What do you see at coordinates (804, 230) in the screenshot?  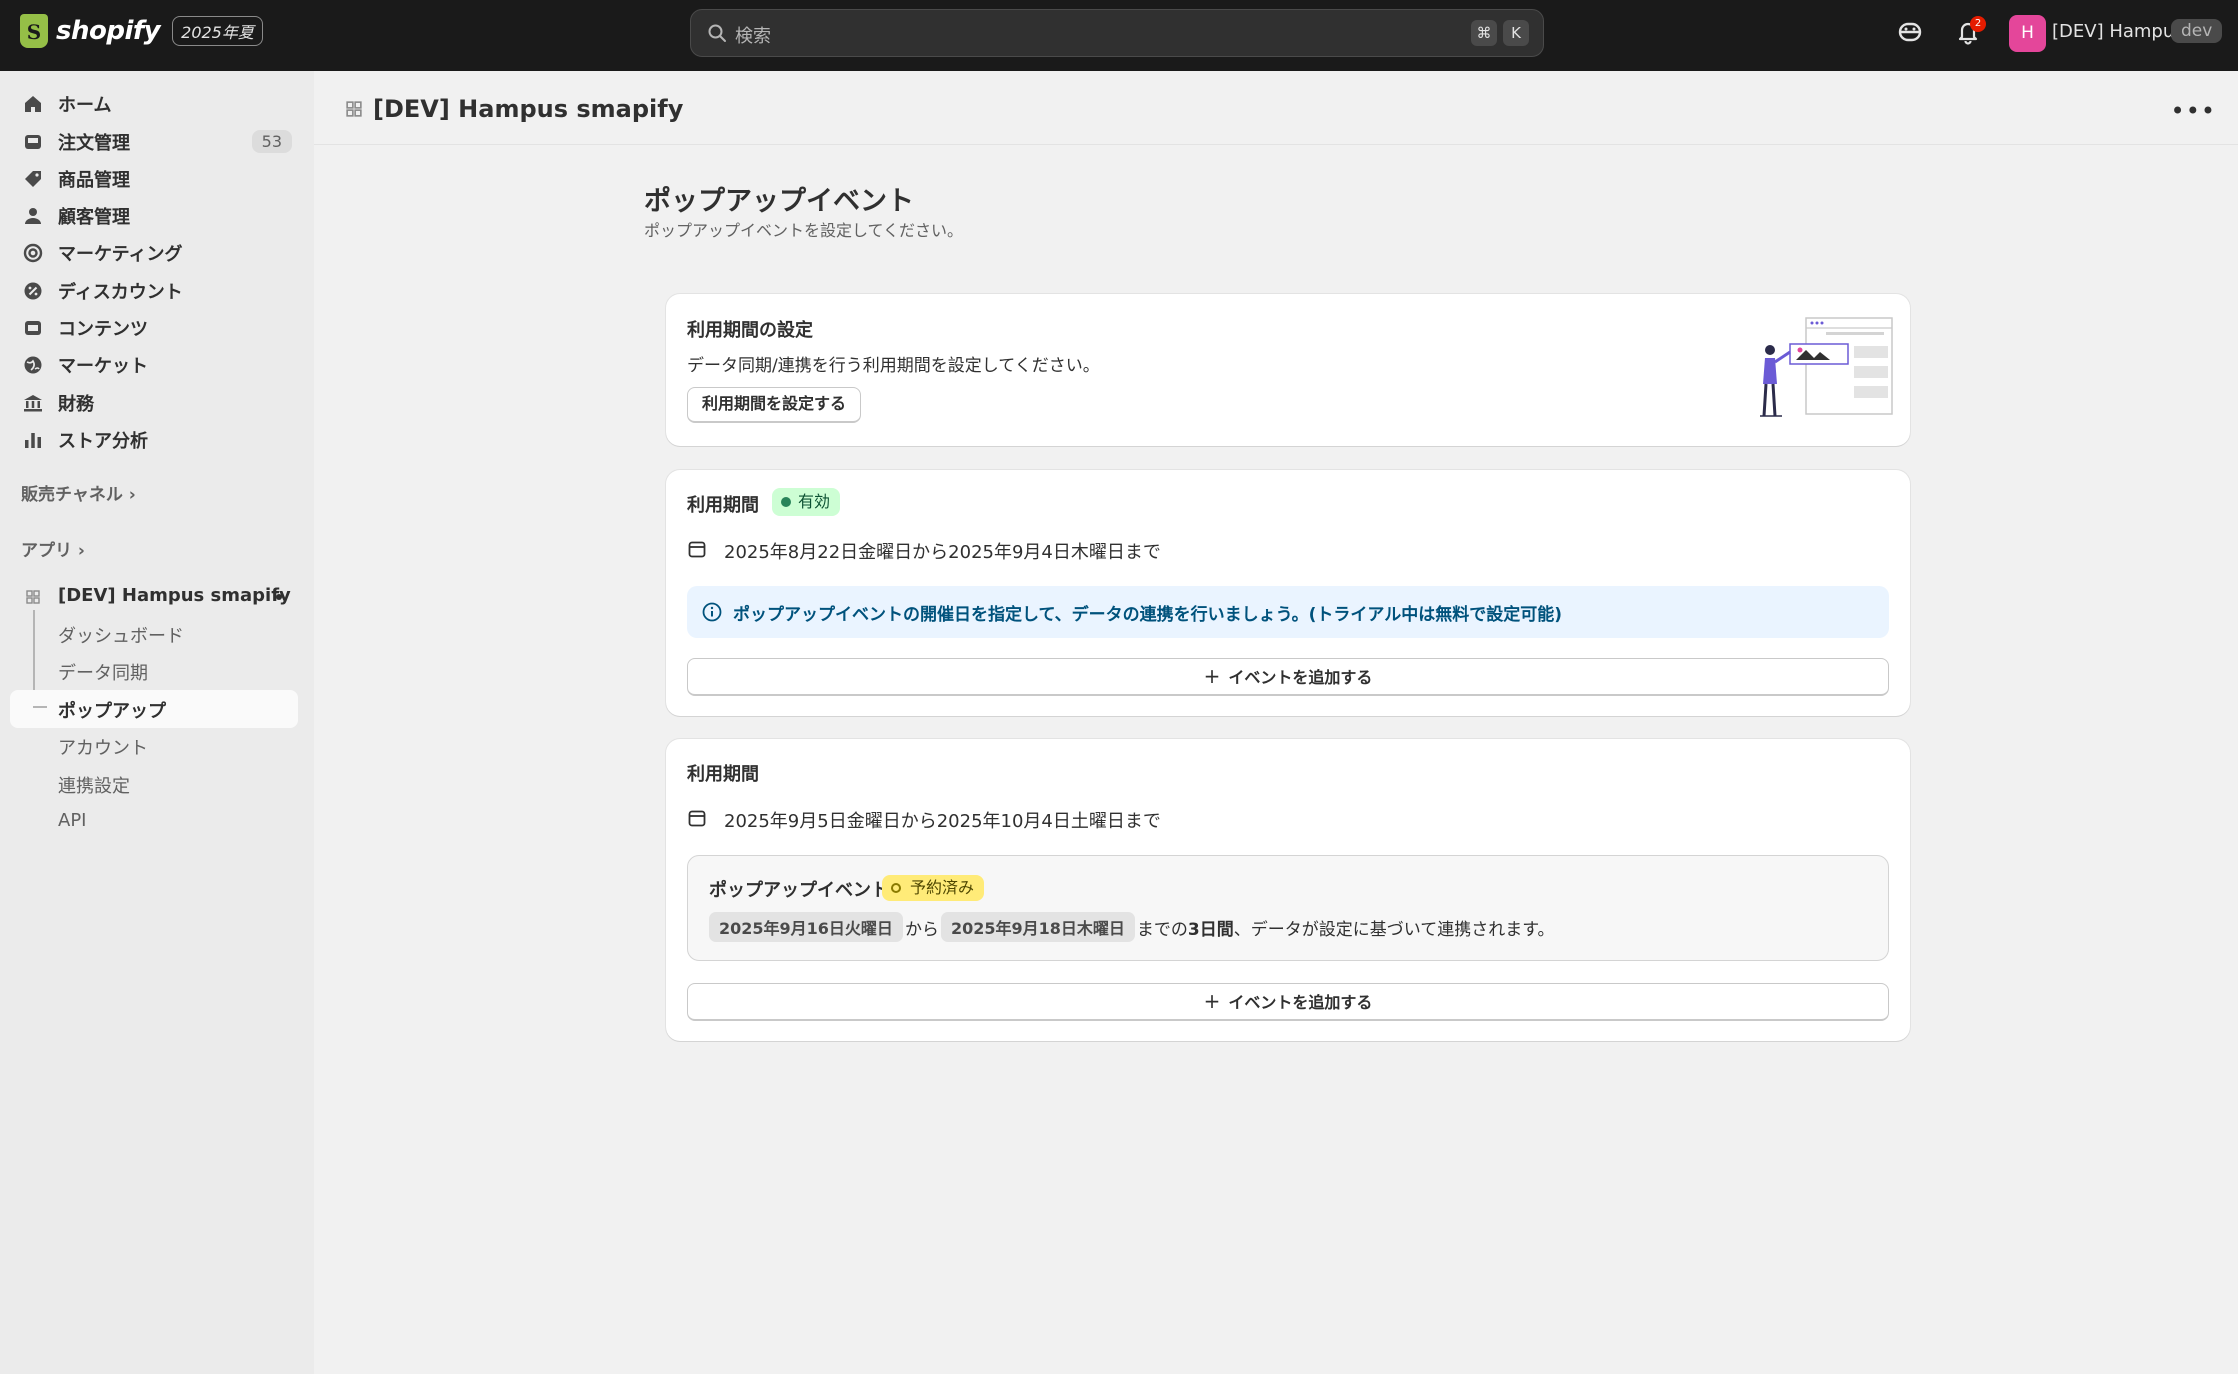 I see `page-subheading: ポップアップイベントを設定してください。` at bounding box center [804, 230].